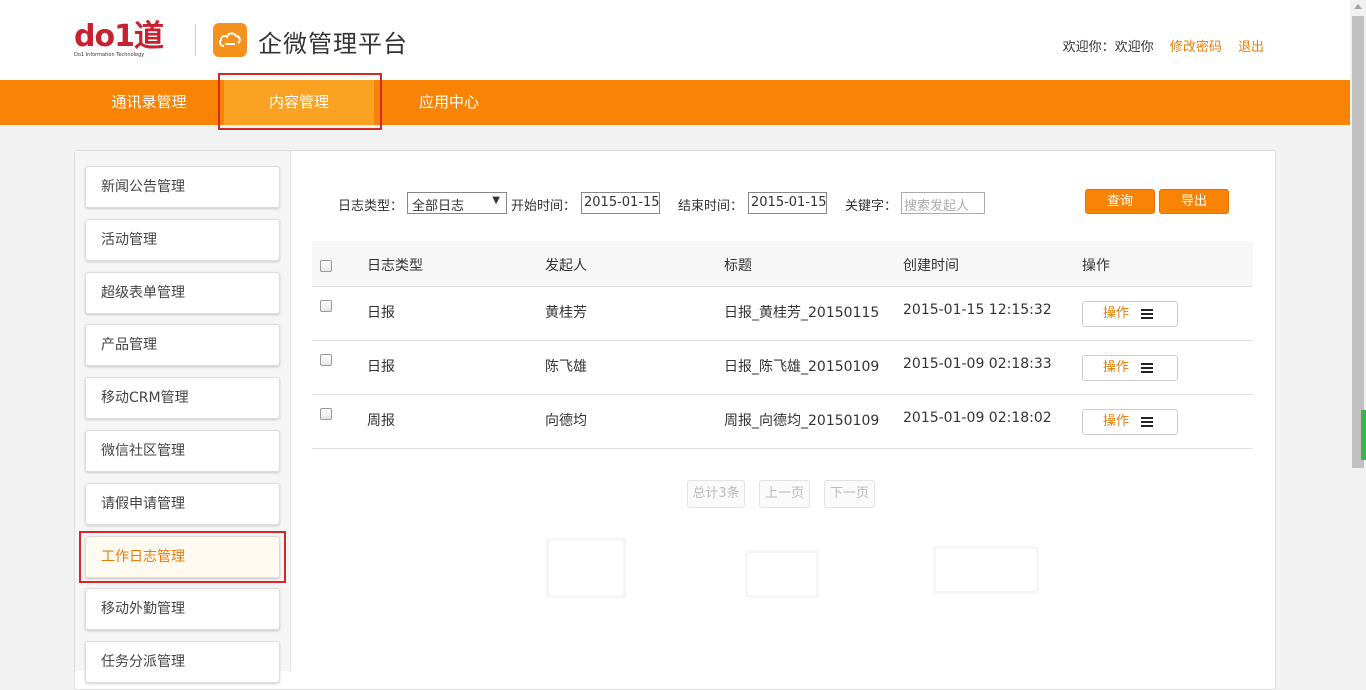 The width and height of the screenshot is (1366, 690). Describe the element at coordinates (620, 203) in the screenshot. I see `start-time-input: 2015-01-15` at that location.